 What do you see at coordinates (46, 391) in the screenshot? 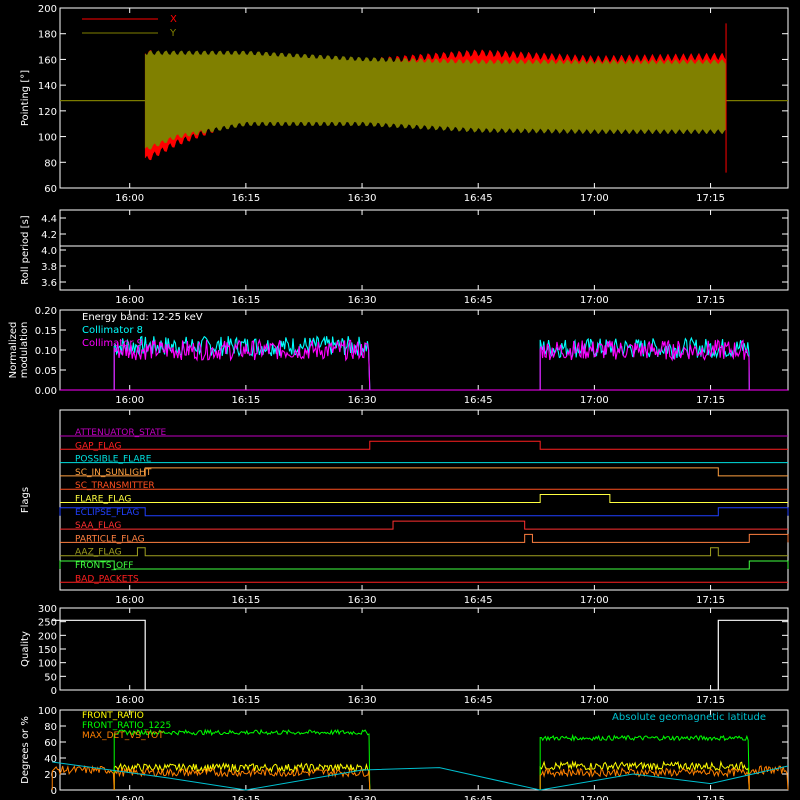
I see `y-tick-label: 0.00` at bounding box center [46, 391].